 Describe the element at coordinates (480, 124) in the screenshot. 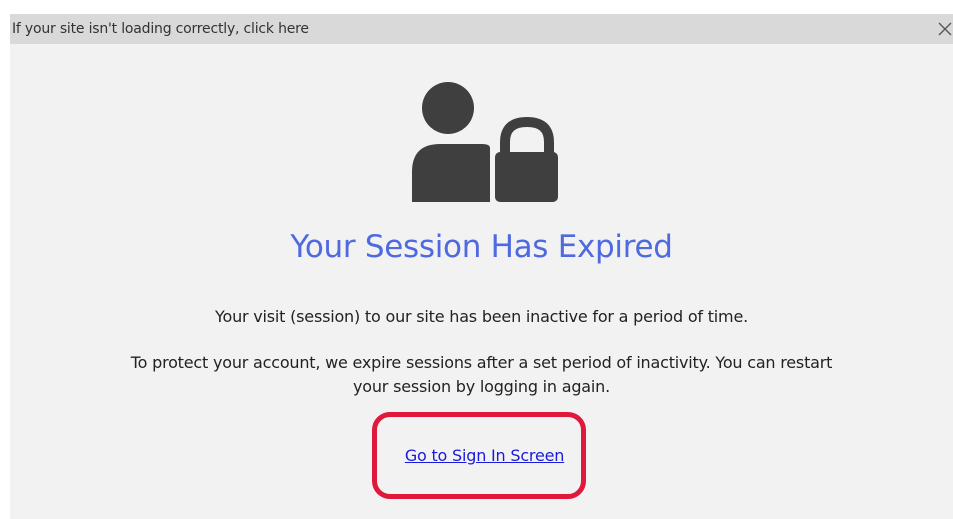

I see `user-lock-icon` at that location.